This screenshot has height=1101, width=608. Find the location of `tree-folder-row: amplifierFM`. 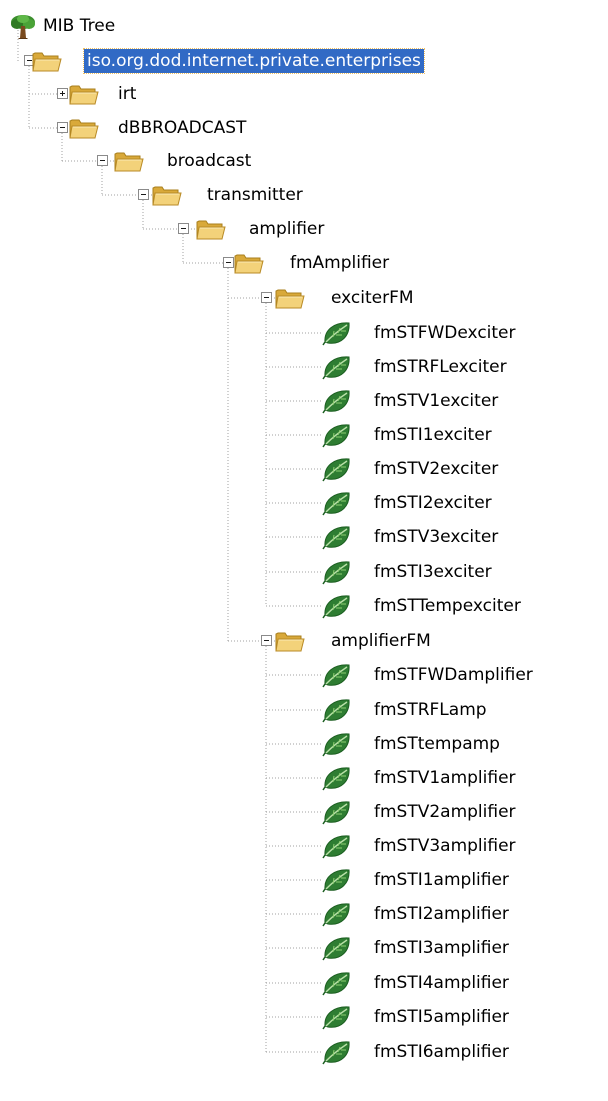

tree-folder-row: amplifierFM is located at coordinates (300, 641).